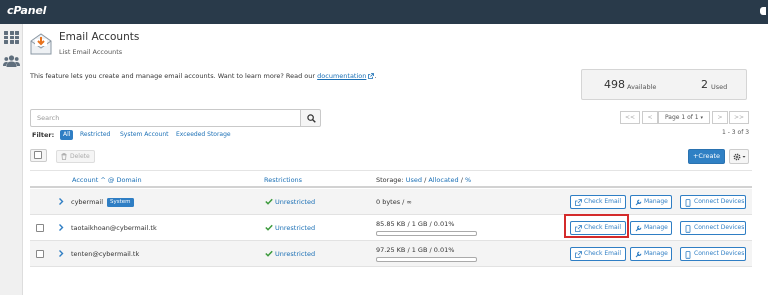 This screenshot has height=295, width=768. What do you see at coordinates (114, 228) in the screenshot?
I see `account-name: taotaikhoan@cybermail.tk` at bounding box center [114, 228].